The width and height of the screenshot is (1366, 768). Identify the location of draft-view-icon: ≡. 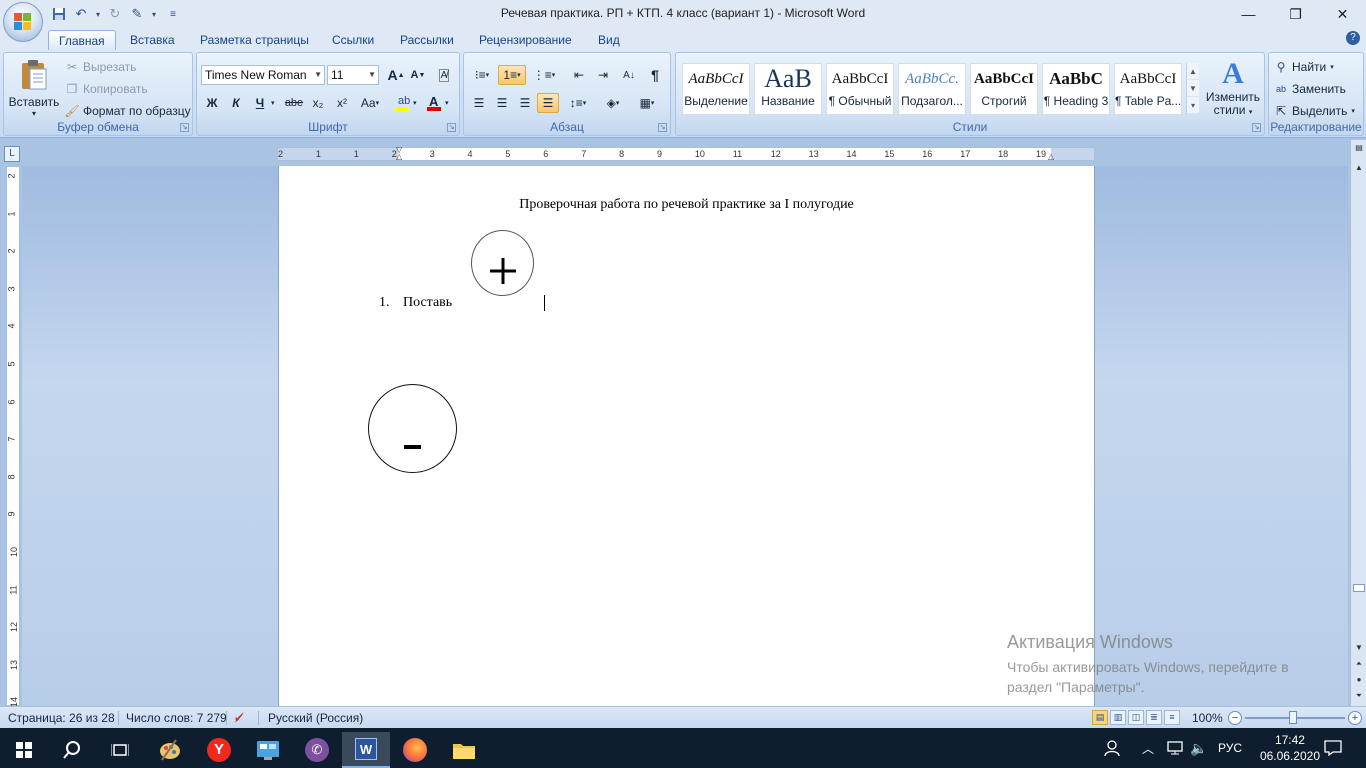
(1172, 717).